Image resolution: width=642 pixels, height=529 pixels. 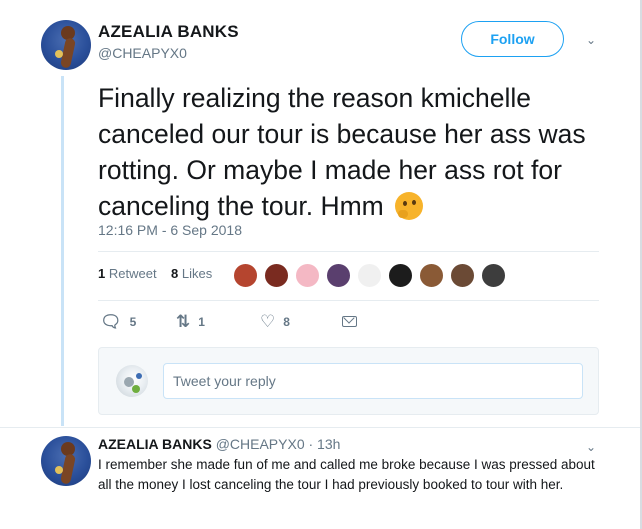 I want to click on thread-line, so click(x=62, y=251).